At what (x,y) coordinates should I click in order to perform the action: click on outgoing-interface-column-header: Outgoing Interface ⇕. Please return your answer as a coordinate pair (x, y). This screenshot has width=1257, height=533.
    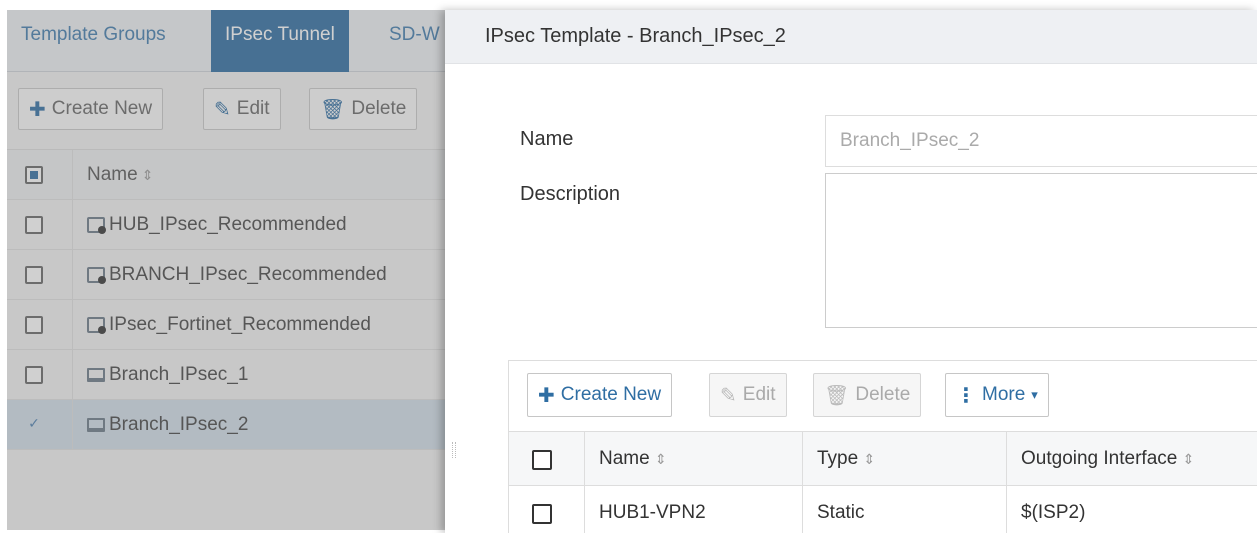
    Looking at the image, I should click on (1107, 459).